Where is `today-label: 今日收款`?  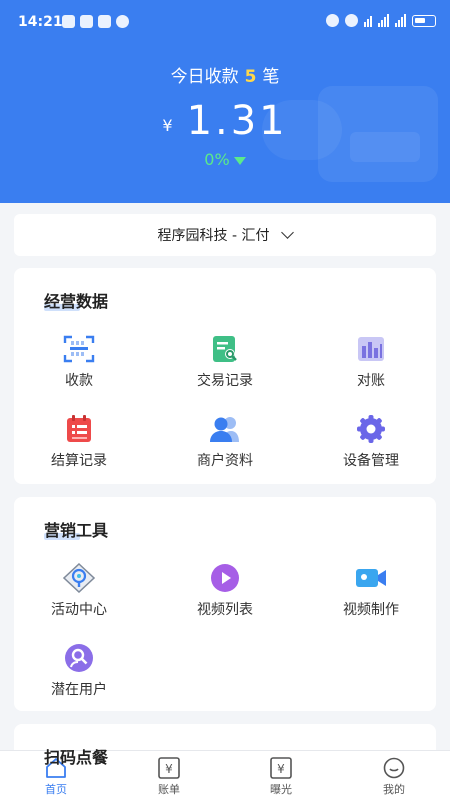 today-label: 今日收款 is located at coordinates (204, 77).